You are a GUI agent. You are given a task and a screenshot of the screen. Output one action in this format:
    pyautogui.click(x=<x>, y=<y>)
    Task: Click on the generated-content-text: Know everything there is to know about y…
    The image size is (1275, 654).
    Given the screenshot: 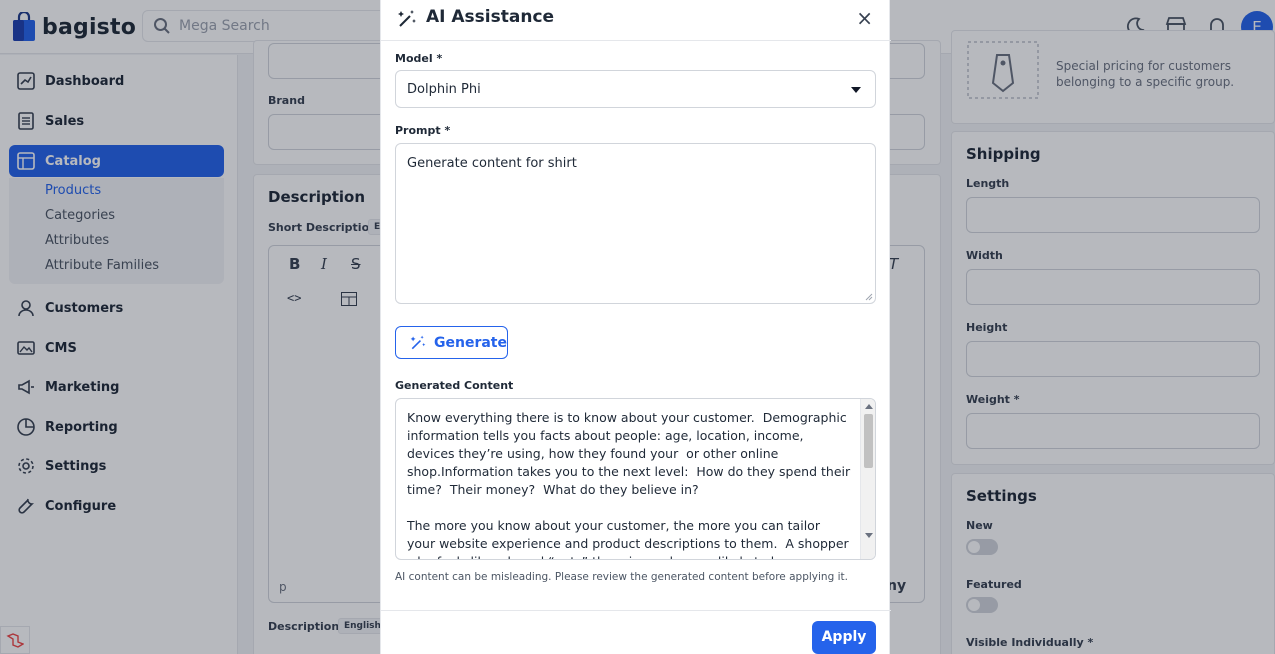 What is the action you would take?
    pyautogui.click(x=629, y=484)
    